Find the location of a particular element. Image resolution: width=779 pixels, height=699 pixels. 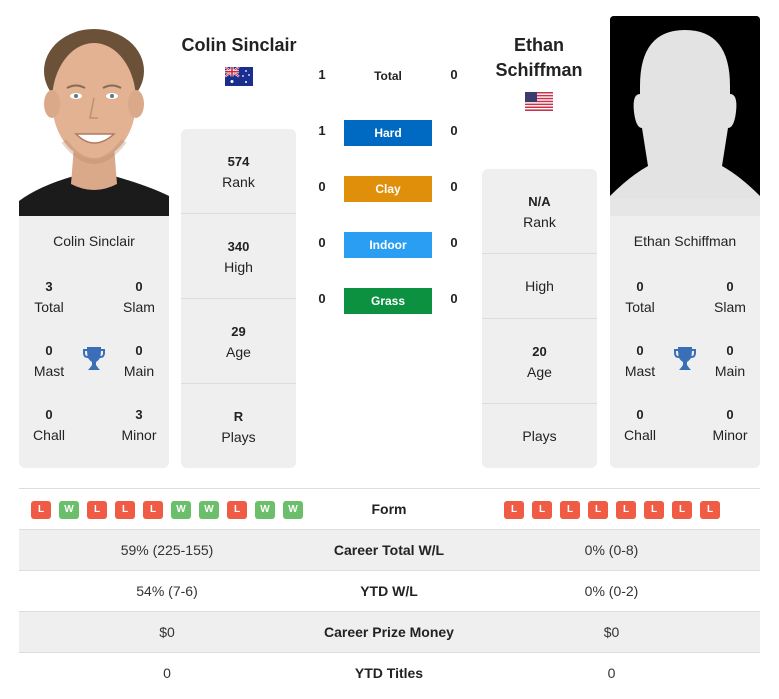

stat-label: Rank is located at coordinates (238, 182).